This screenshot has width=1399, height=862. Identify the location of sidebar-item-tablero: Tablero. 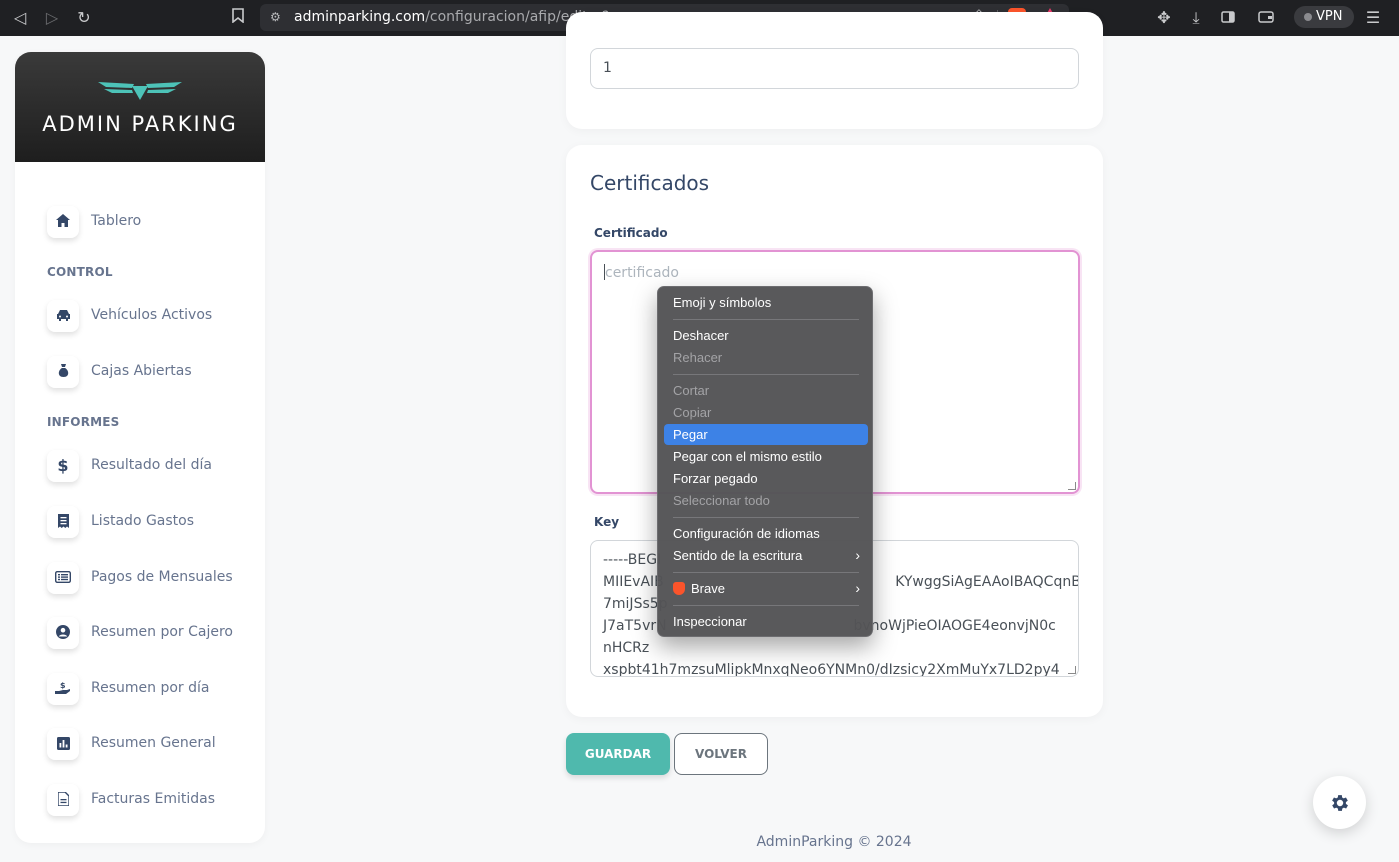
(152, 222).